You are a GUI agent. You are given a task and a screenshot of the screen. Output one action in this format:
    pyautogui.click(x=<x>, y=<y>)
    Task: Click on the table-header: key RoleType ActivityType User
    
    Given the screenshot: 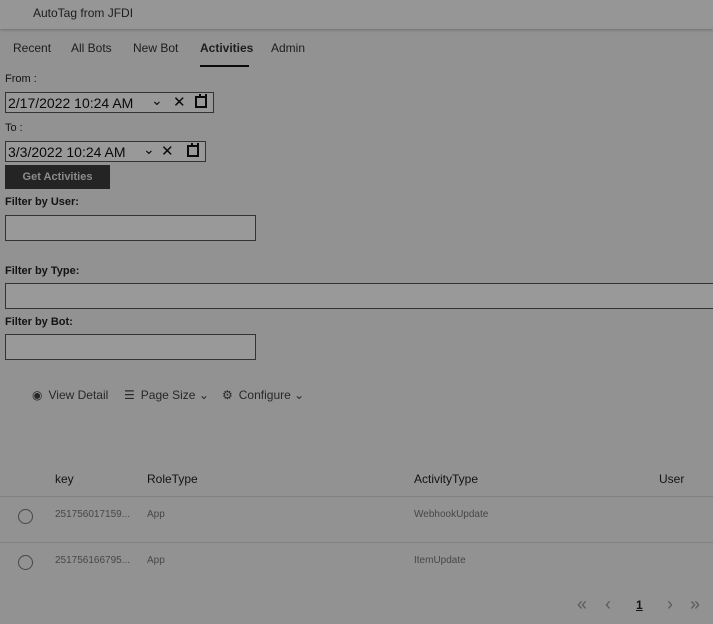 What is the action you would take?
    pyautogui.click(x=356, y=484)
    